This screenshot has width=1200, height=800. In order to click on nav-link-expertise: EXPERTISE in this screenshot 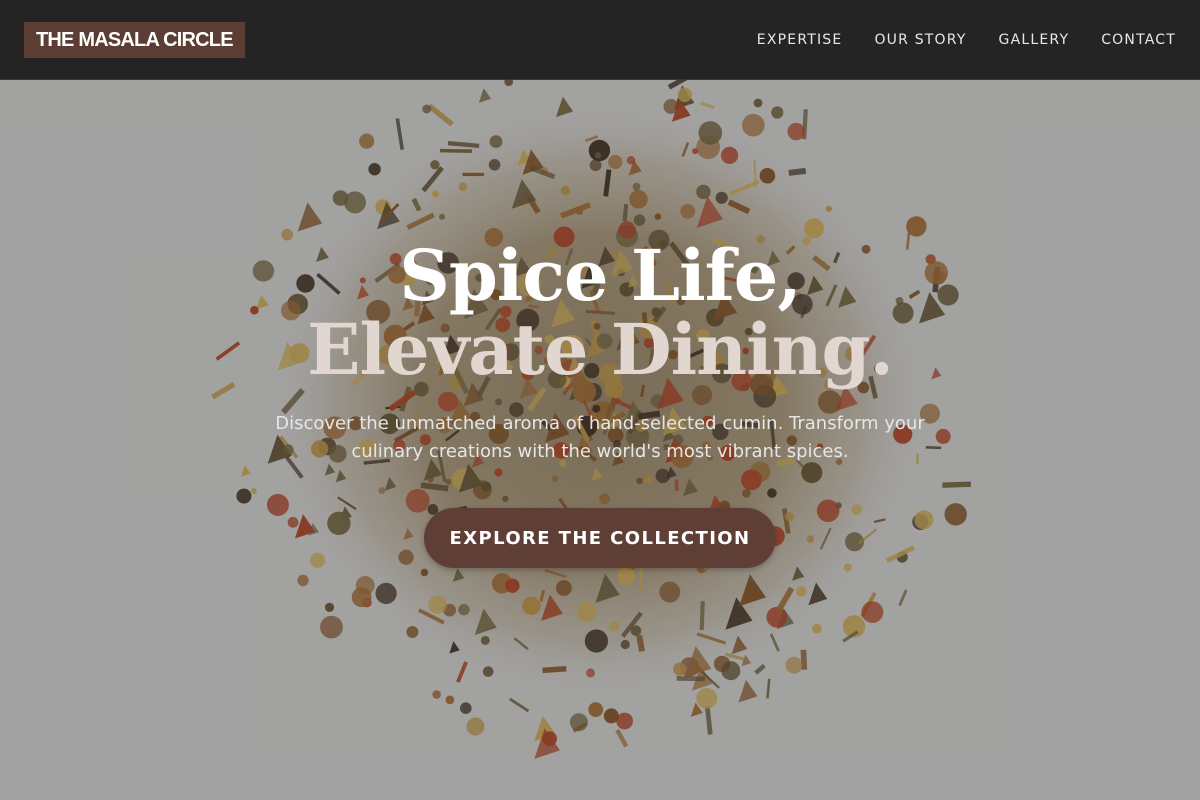, I will do `click(800, 40)`.